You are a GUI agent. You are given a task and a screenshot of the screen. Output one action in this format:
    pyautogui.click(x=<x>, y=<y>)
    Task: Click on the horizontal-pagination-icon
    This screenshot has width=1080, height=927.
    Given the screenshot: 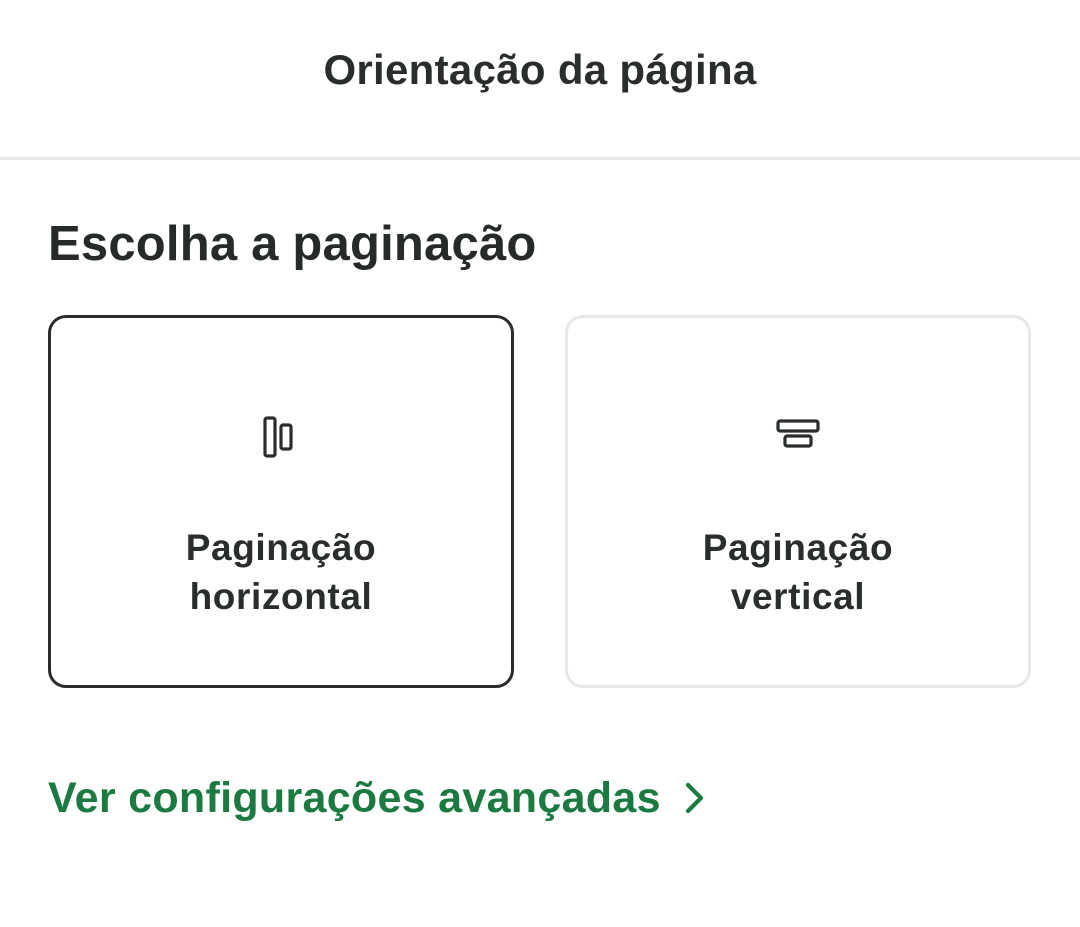 What is the action you would take?
    pyautogui.click(x=278, y=437)
    